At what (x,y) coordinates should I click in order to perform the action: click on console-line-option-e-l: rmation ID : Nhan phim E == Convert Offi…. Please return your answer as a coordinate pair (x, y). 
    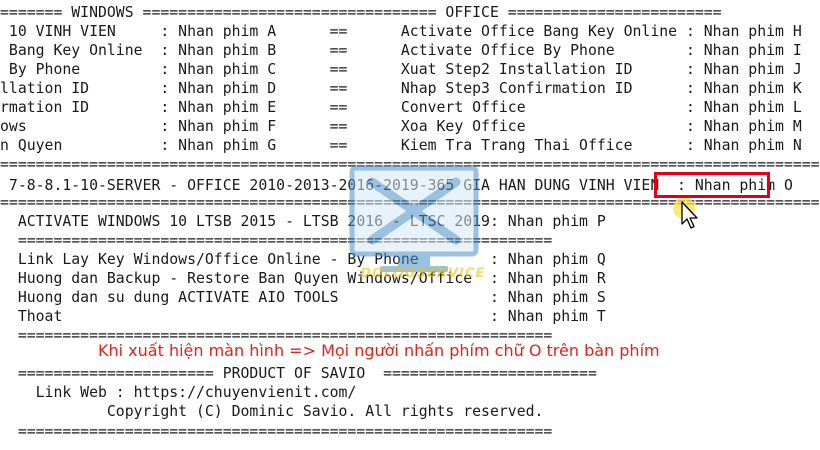
    Looking at the image, I should click on (401, 107).